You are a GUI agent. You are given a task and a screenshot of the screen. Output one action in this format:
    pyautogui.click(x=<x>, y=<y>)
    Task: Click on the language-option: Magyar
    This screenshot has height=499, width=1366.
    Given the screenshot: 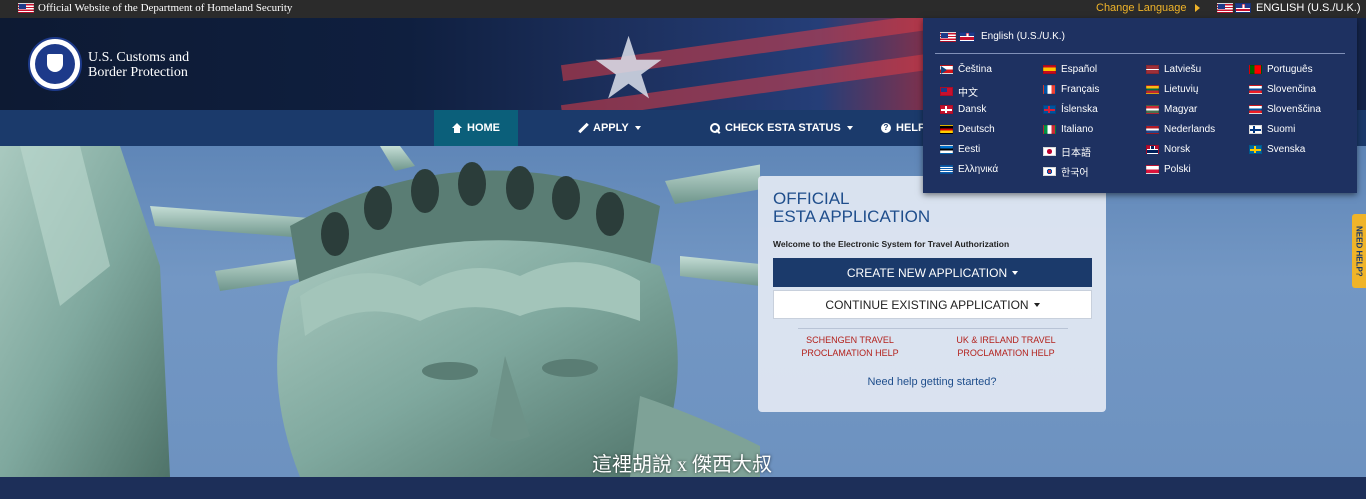 What is the action you would take?
    pyautogui.click(x=1171, y=109)
    